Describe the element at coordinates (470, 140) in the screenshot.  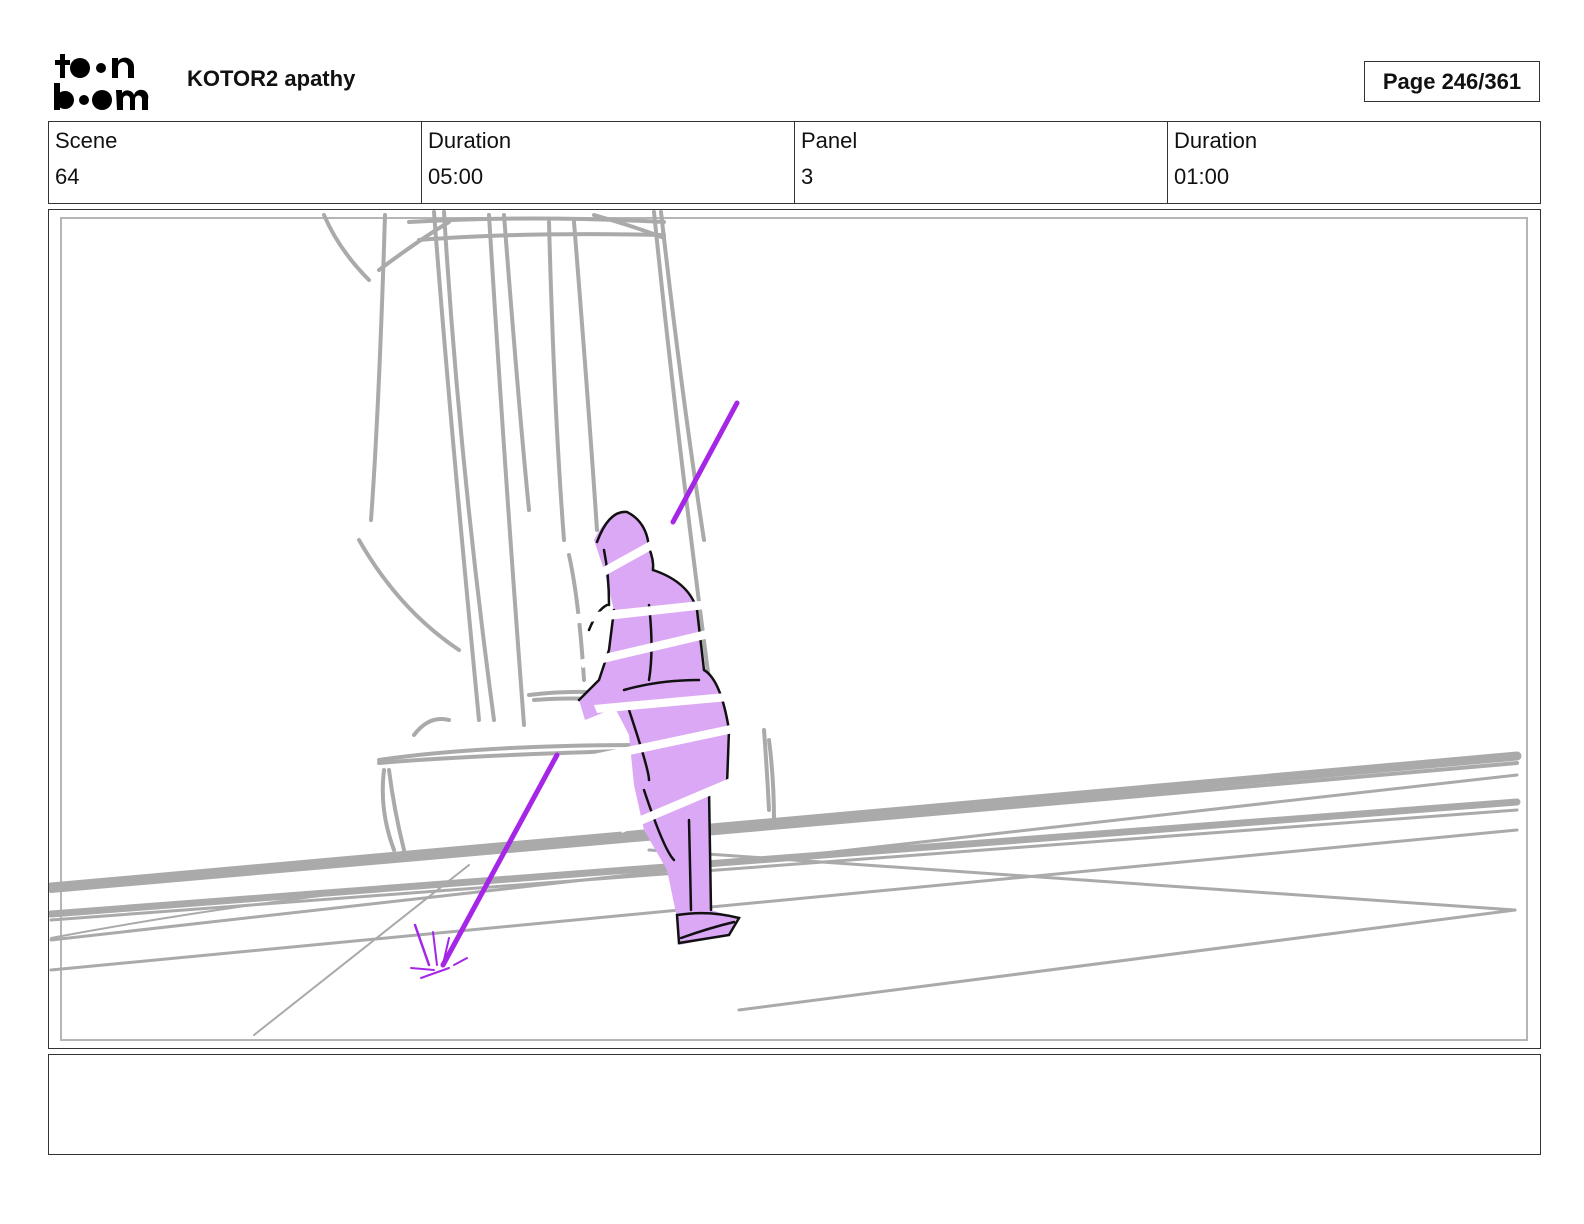
I see `scene-duration-label: Duration` at that location.